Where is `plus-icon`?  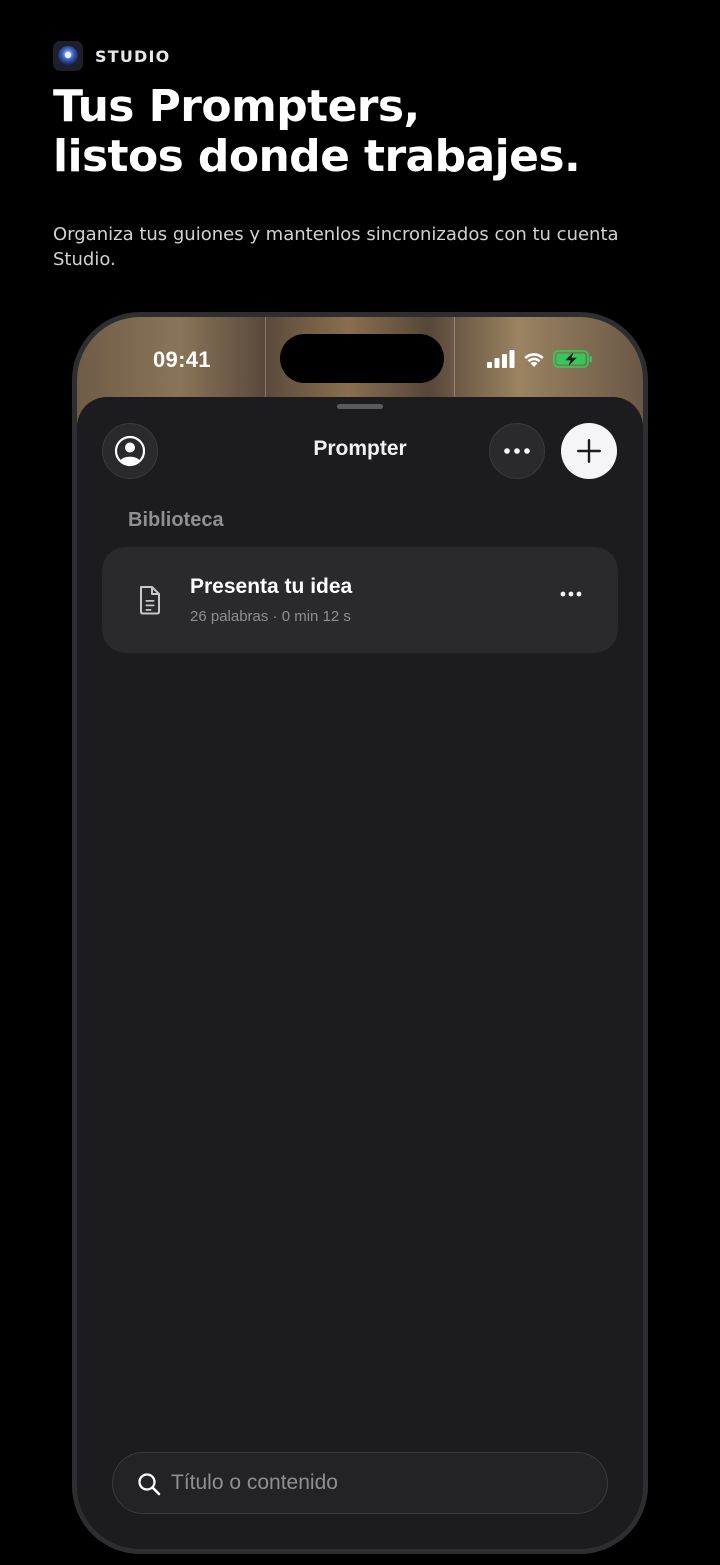
plus-icon is located at coordinates (589, 451).